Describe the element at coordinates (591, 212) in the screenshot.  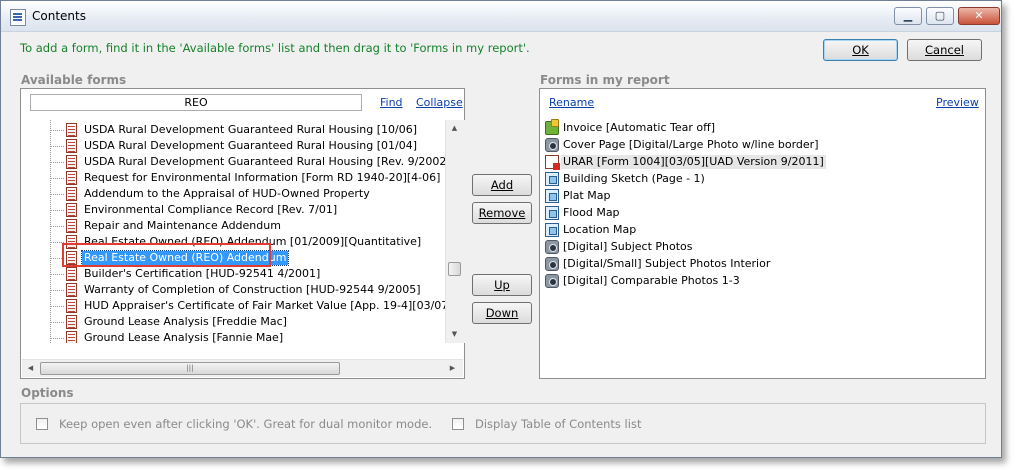
I see `report-form-item-label: Flood Map` at that location.